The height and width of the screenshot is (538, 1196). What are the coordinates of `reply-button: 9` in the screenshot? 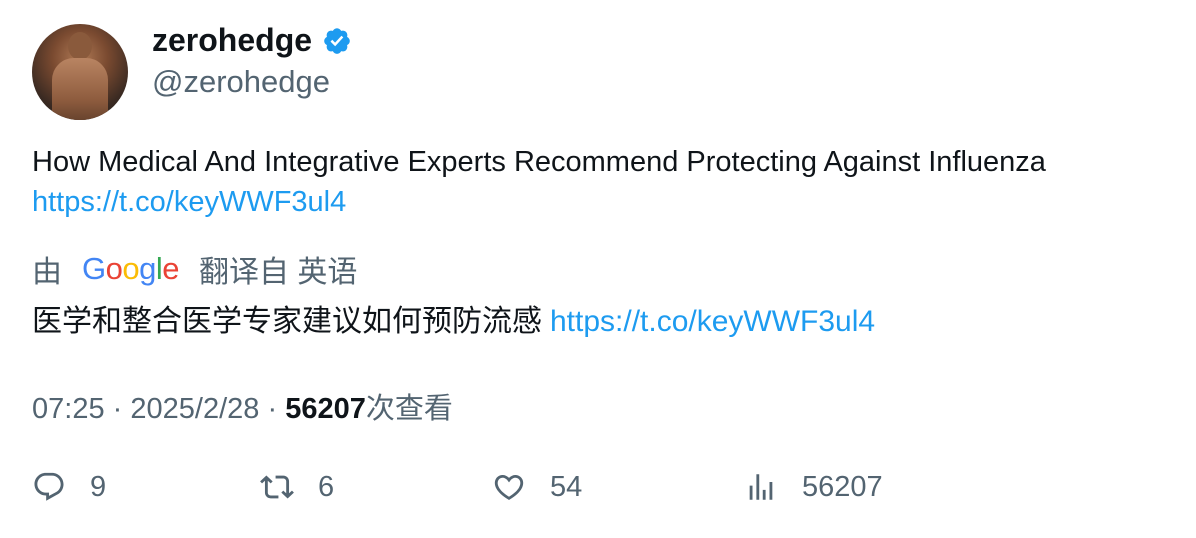 It's located at (69, 487).